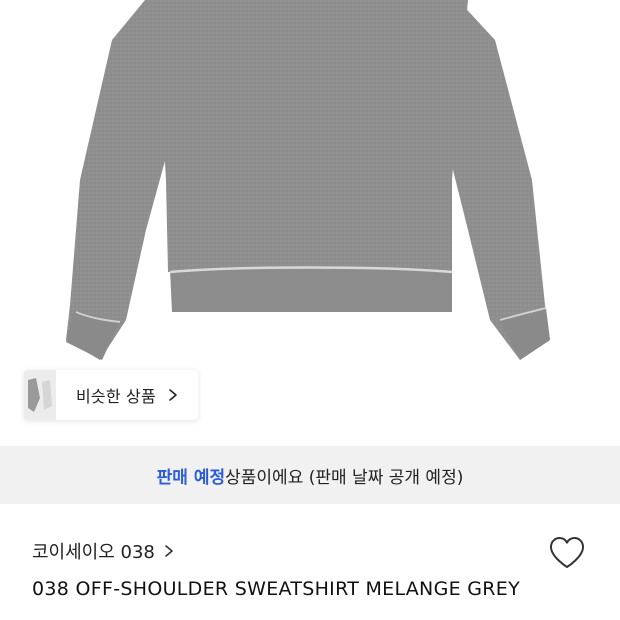  I want to click on brand-name: 코이세이오 038, so click(93, 552).